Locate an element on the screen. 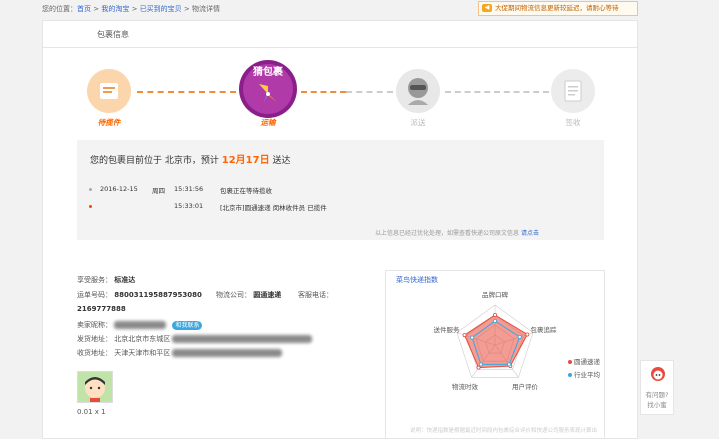  breadcrumb: 您的位置：首页 > 我的淘宝 > 已买到的宝贝 > 物流详情 is located at coordinates (131, 9).